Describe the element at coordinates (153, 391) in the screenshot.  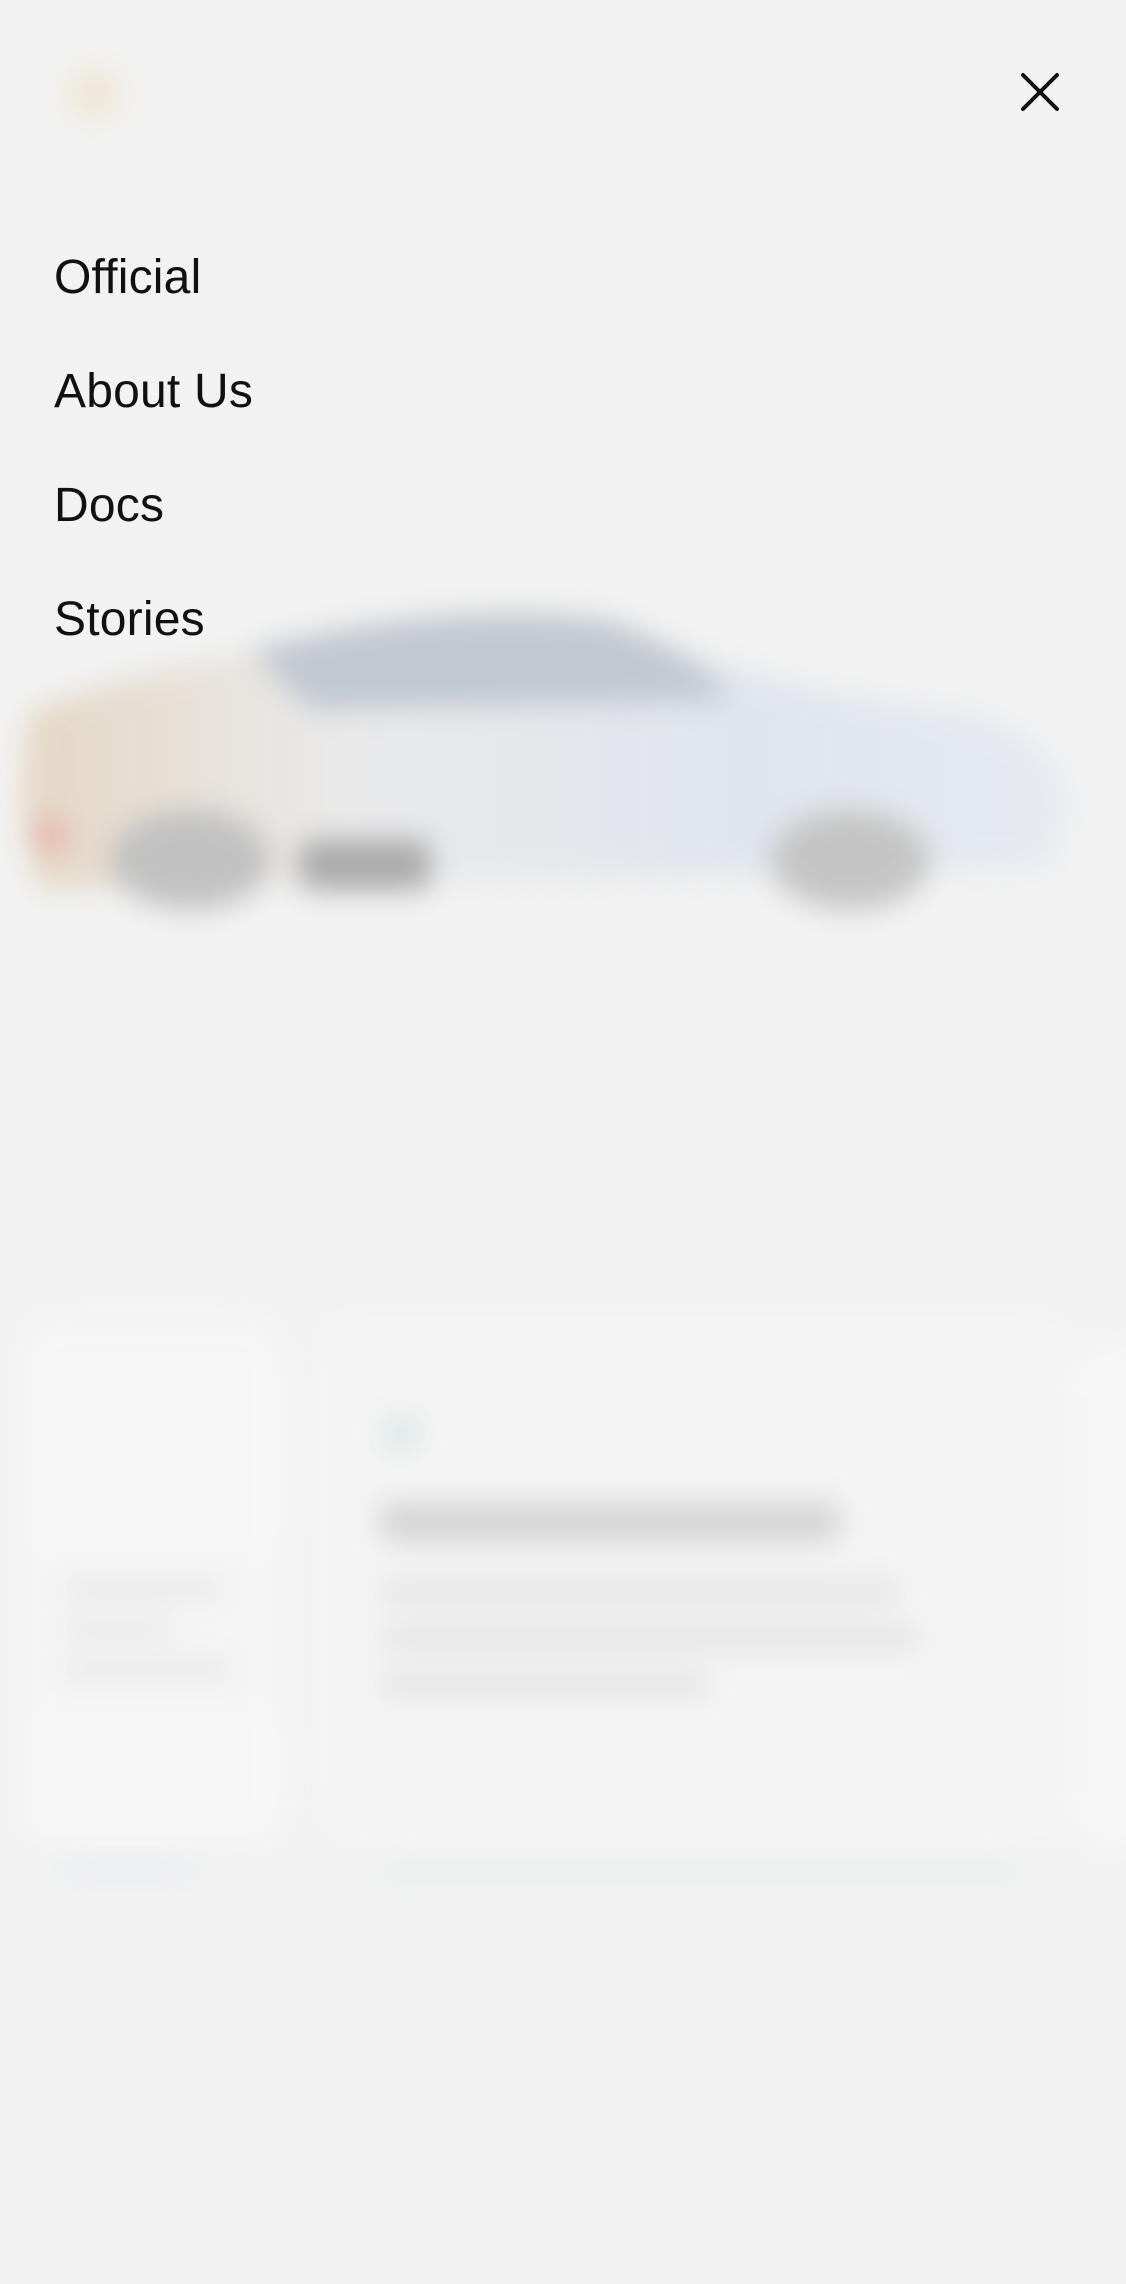
I see `menu-item-about-us: About Us` at that location.